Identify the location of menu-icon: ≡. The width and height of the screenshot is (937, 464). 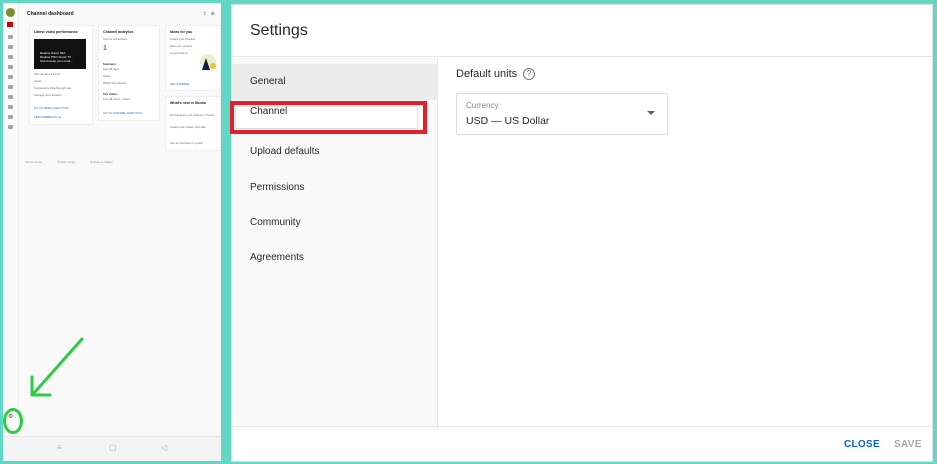
(59, 447).